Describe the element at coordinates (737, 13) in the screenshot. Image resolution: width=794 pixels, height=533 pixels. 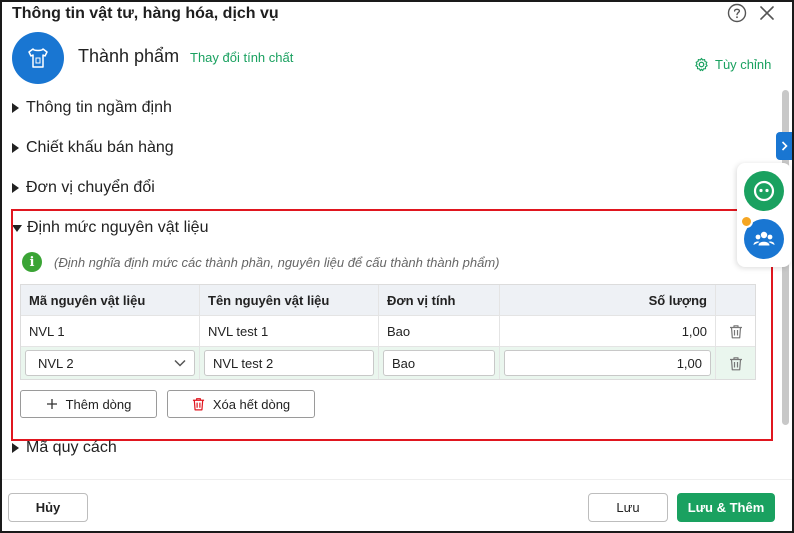
I see `help-icon` at that location.